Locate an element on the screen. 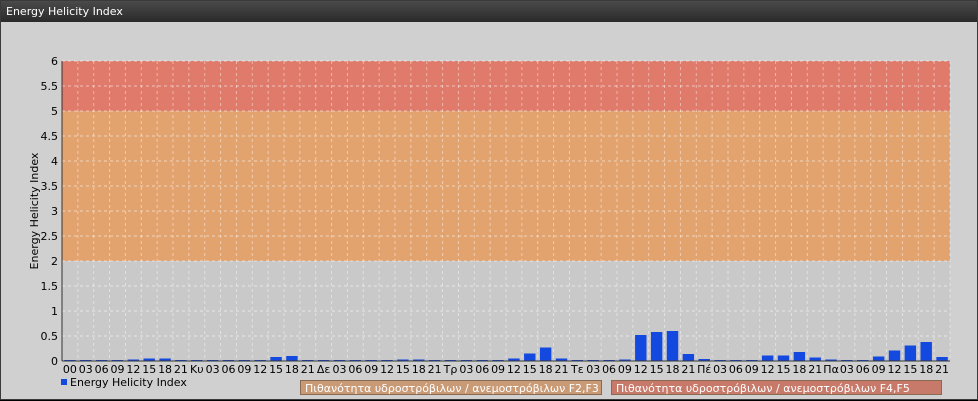  y-tick-label: 4.5 is located at coordinates (50, 136).